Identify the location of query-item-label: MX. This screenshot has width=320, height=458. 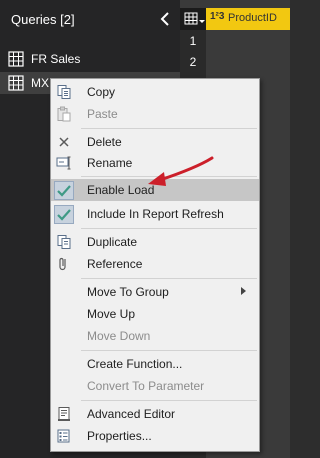
(40, 83).